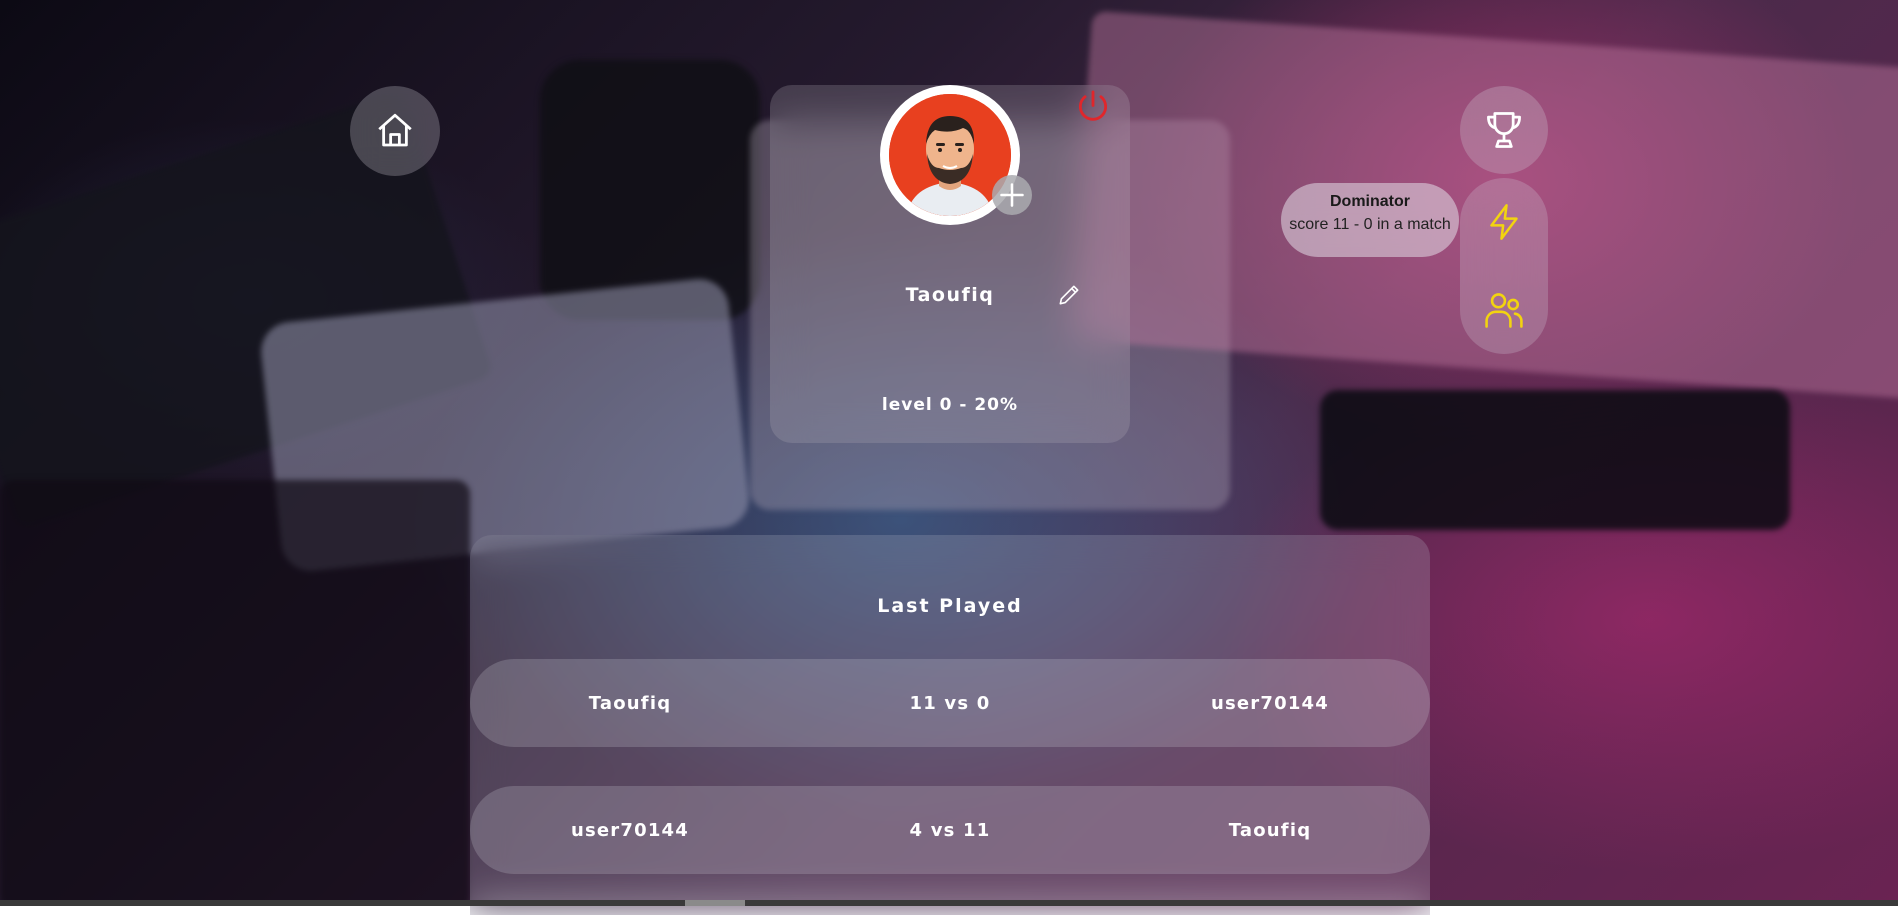  What do you see at coordinates (650, 190) in the screenshot?
I see `background-joystick` at bounding box center [650, 190].